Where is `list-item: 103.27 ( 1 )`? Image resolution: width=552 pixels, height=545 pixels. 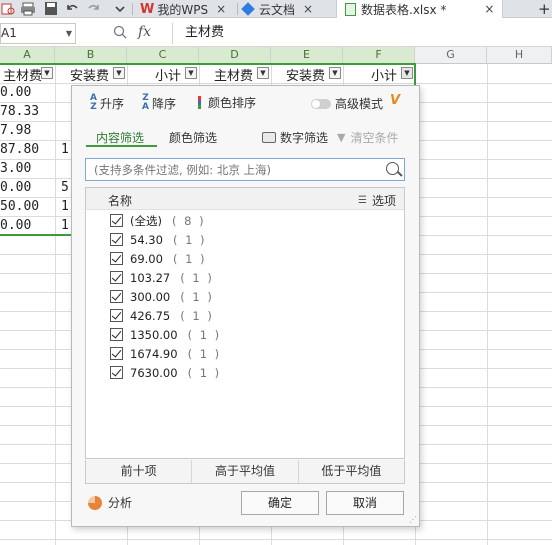
list-item: 103.27 ( 1 ) is located at coordinates (162, 277).